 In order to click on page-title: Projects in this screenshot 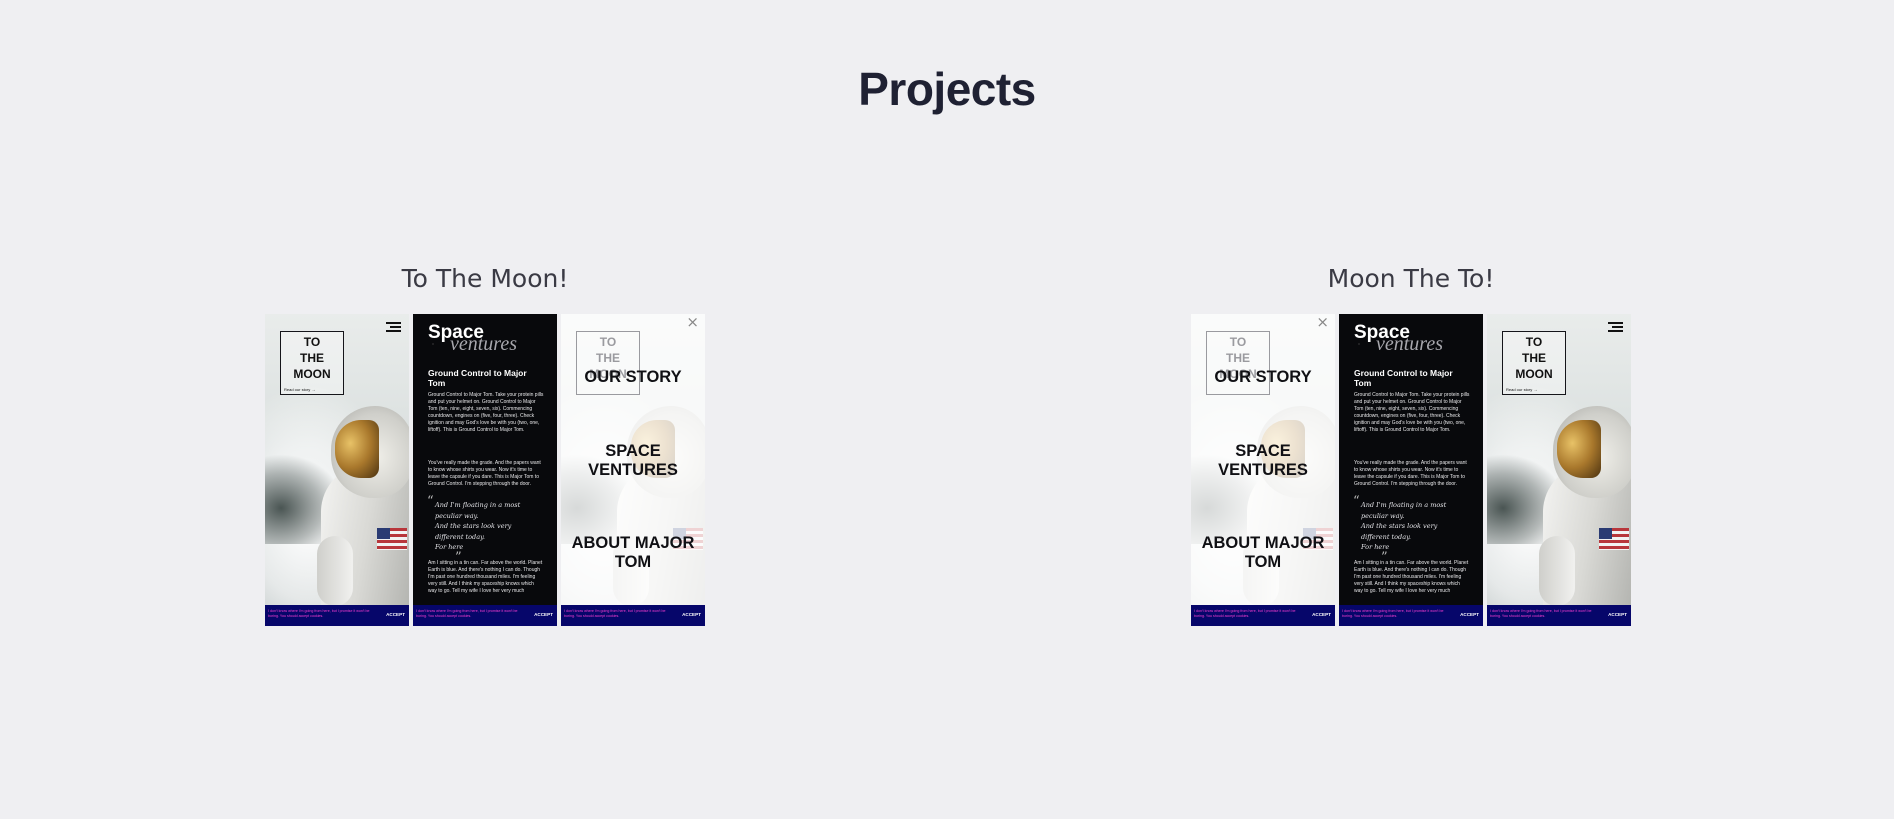, I will do `click(947, 89)`.